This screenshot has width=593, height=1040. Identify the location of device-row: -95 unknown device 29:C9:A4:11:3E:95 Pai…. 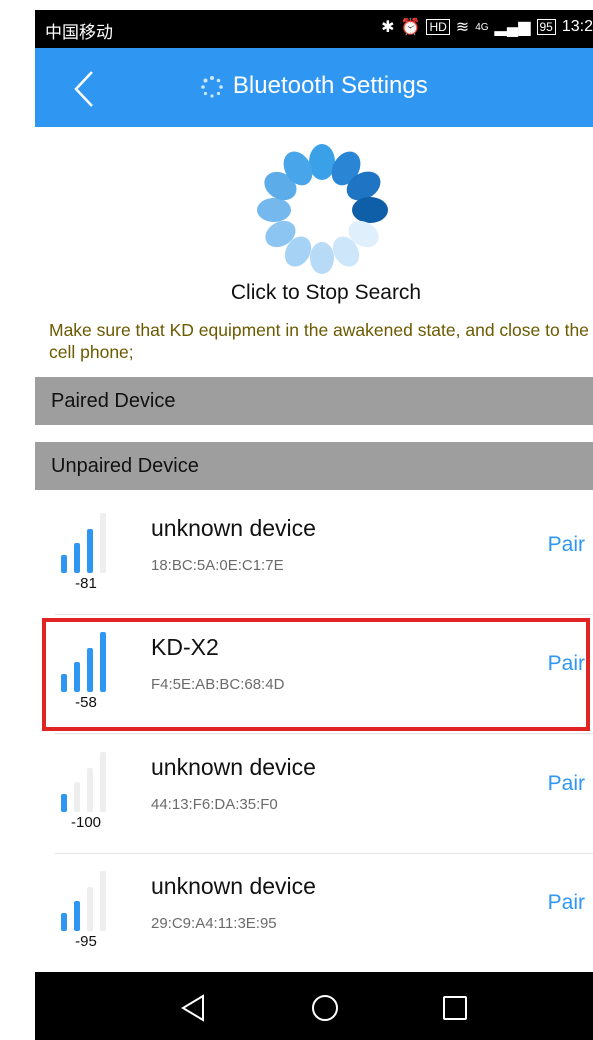
(314, 914).